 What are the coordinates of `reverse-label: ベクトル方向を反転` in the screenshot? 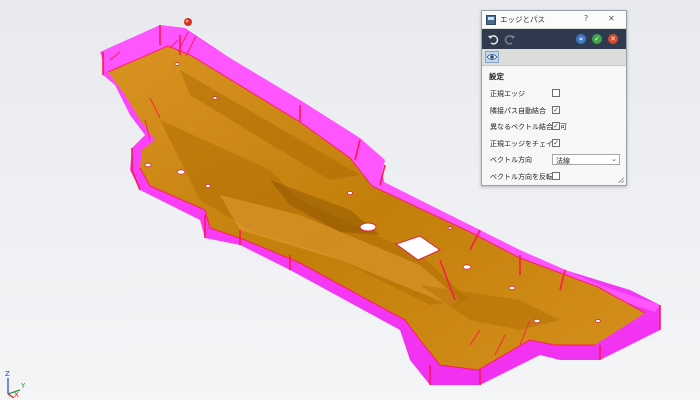 It's located at (521, 176).